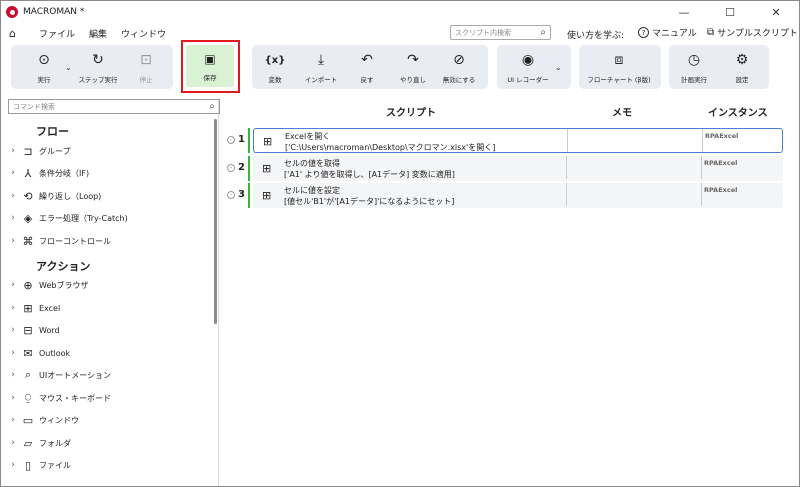 The image size is (800, 487). Describe the element at coordinates (215, 221) in the screenshot. I see `left-scrollbar` at that location.